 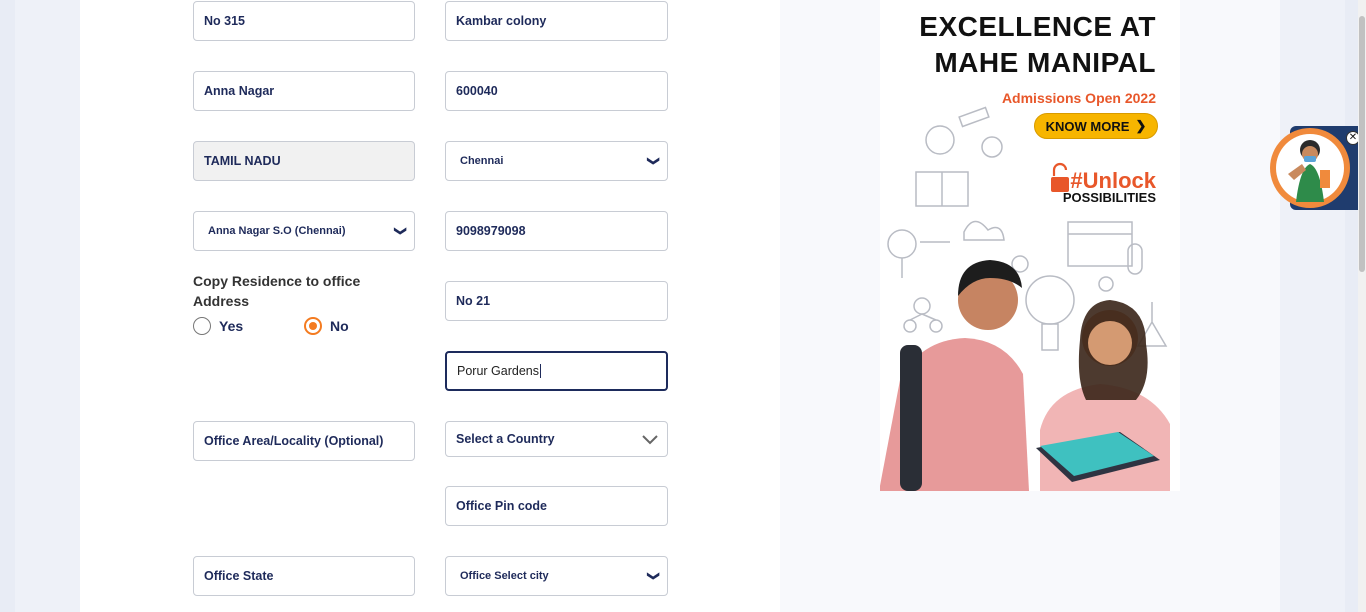 I want to click on country-select: Select a Country, so click(x=556, y=439).